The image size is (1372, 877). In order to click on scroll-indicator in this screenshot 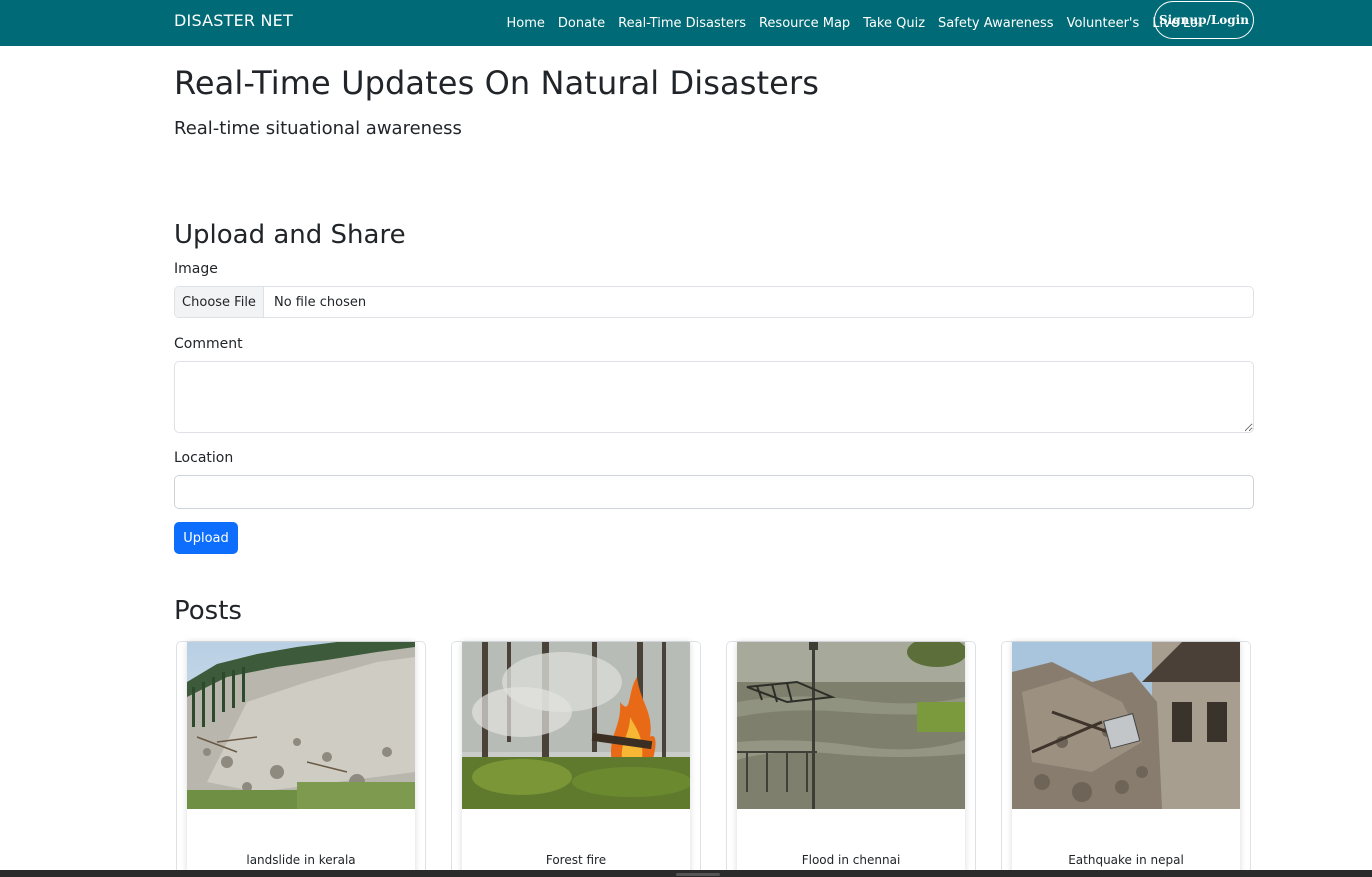, I will do `click(698, 874)`.